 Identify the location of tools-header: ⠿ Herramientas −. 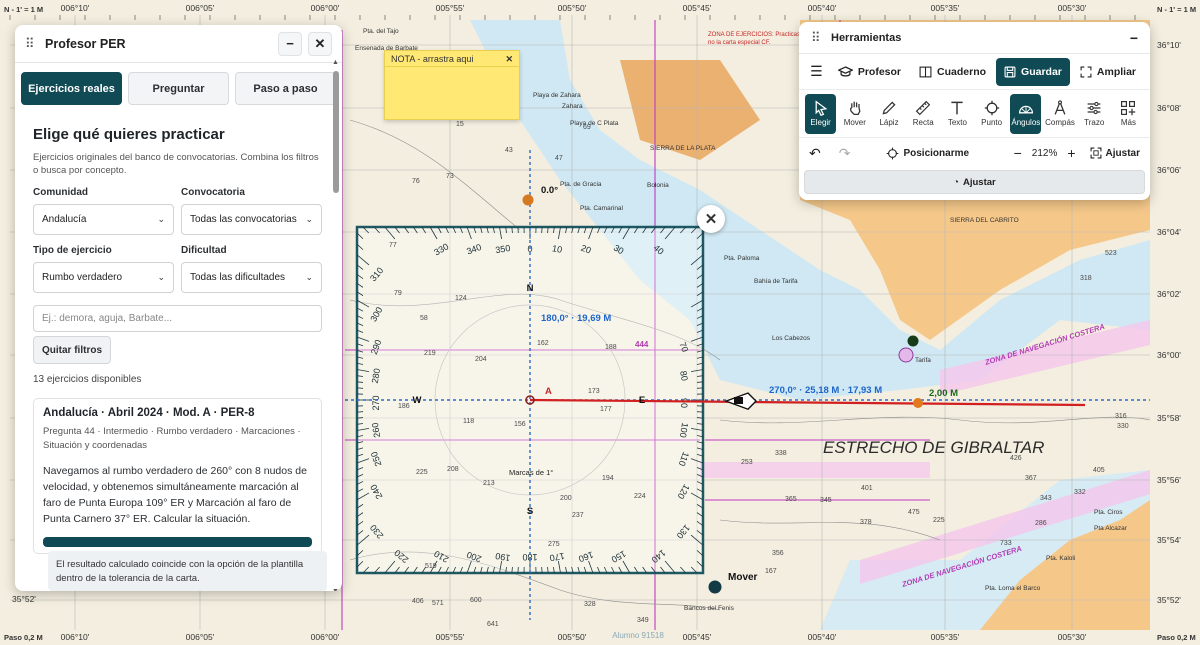
(974, 38).